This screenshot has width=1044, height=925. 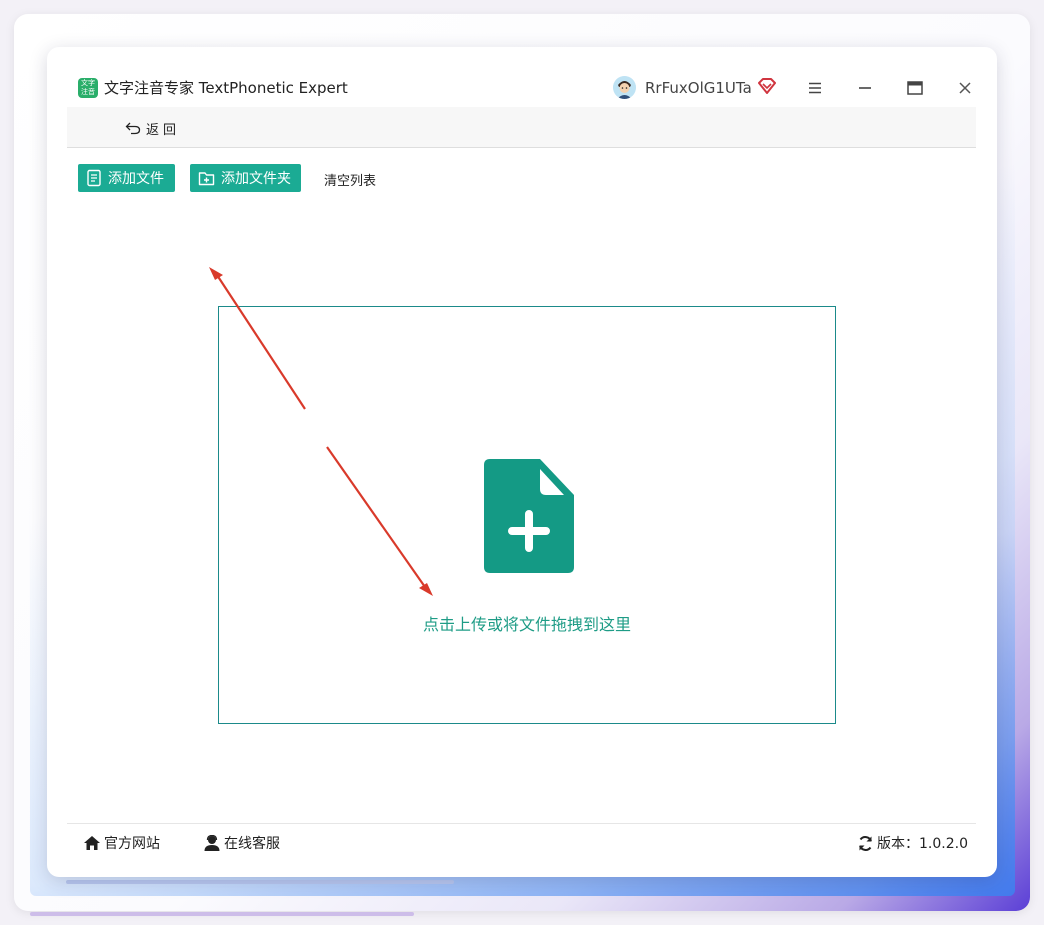 I want to click on add-folder-button: 添加文件夹, so click(x=245, y=178).